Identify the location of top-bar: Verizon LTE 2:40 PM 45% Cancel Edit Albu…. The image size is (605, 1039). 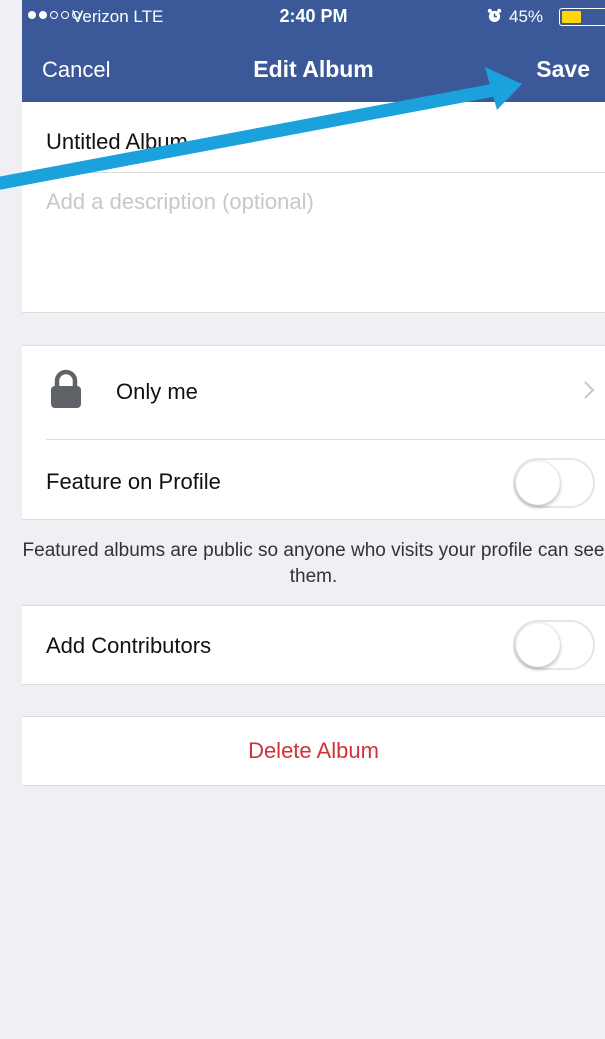
(313, 51).